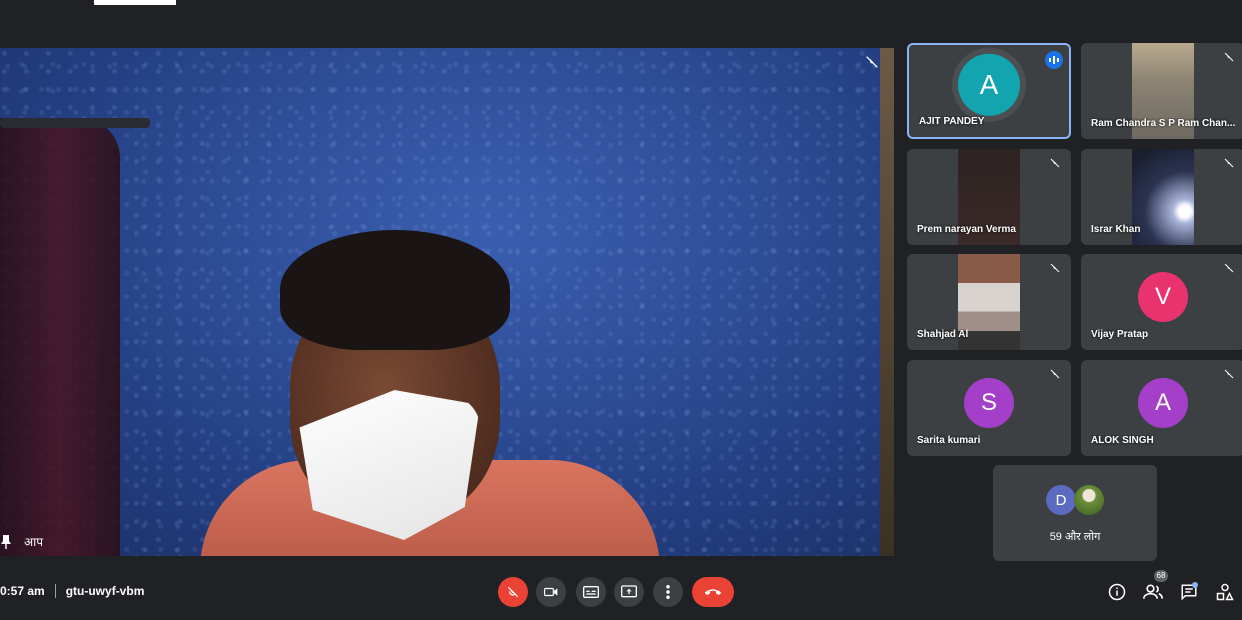 This screenshot has width=1242, height=620. I want to click on participant-tile-ajit-pandey: A AJIT PANDEY, so click(989, 91).